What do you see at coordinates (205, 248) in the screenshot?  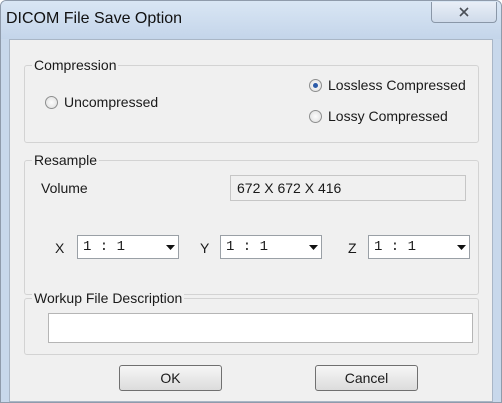 I see `y-label: Y` at bounding box center [205, 248].